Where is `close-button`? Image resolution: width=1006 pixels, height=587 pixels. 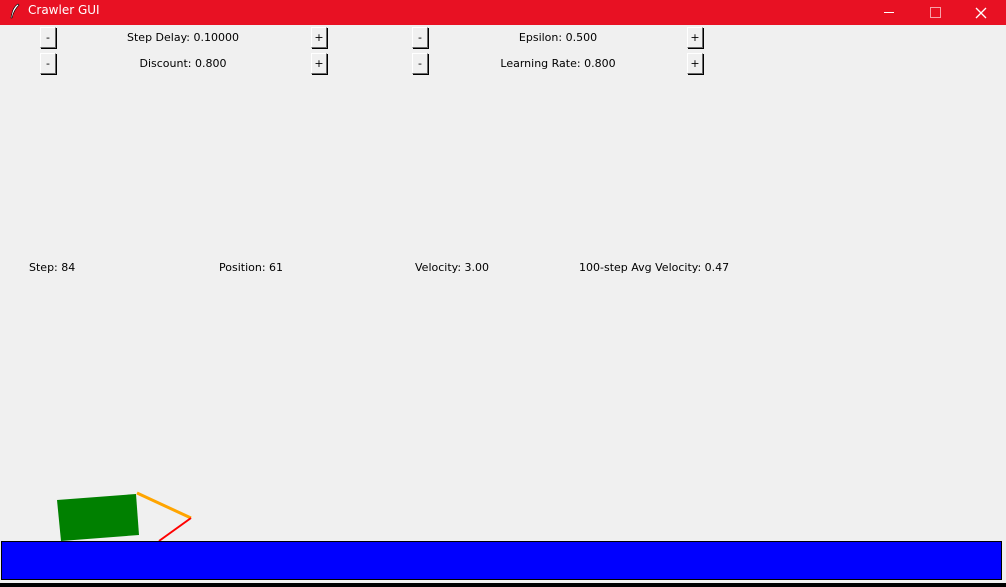 close-button is located at coordinates (981, 12).